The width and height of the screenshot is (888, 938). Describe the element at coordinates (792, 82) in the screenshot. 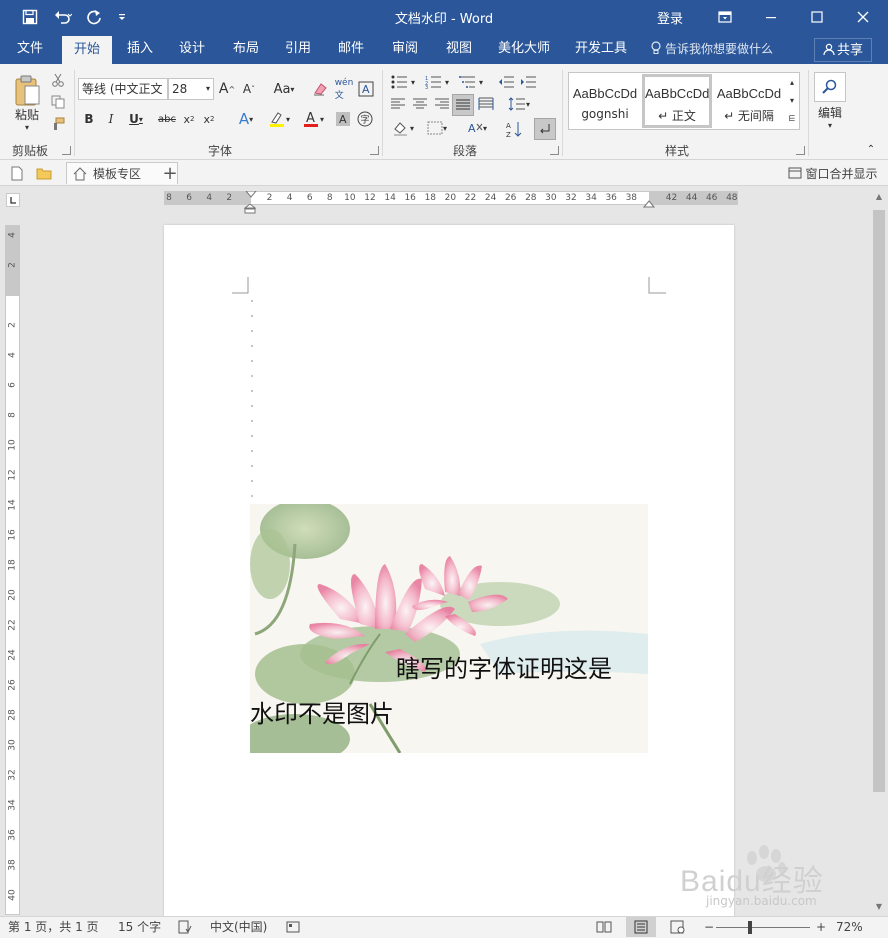

I see `styles-scroll-up-icon: ▴` at that location.